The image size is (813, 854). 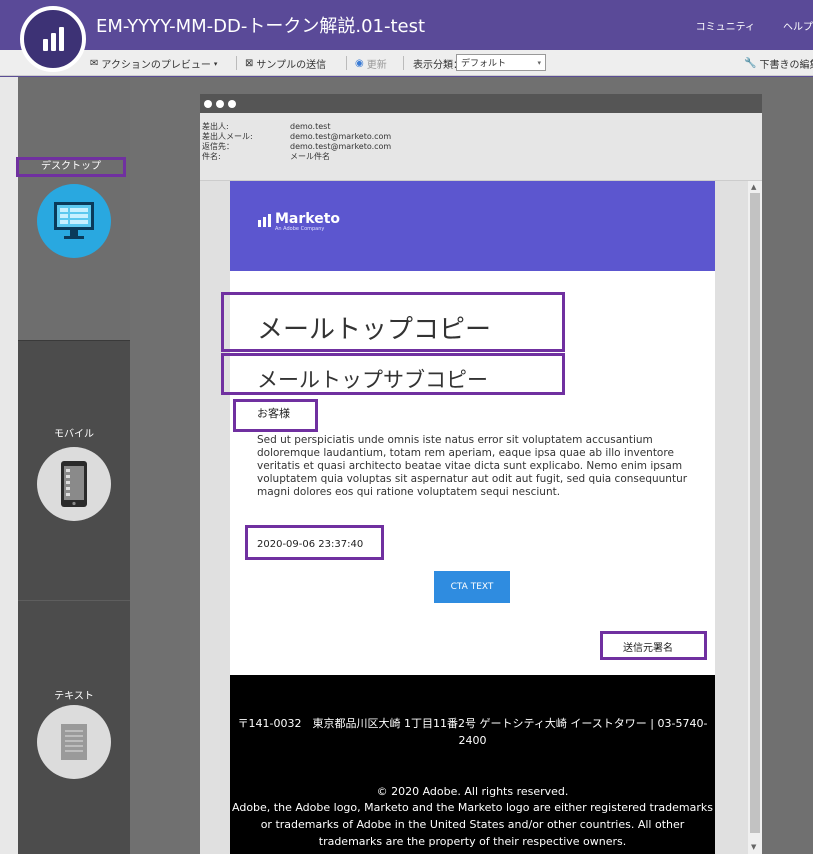 I want to click on refresh-button: ◉ 更新, so click(x=371, y=63).